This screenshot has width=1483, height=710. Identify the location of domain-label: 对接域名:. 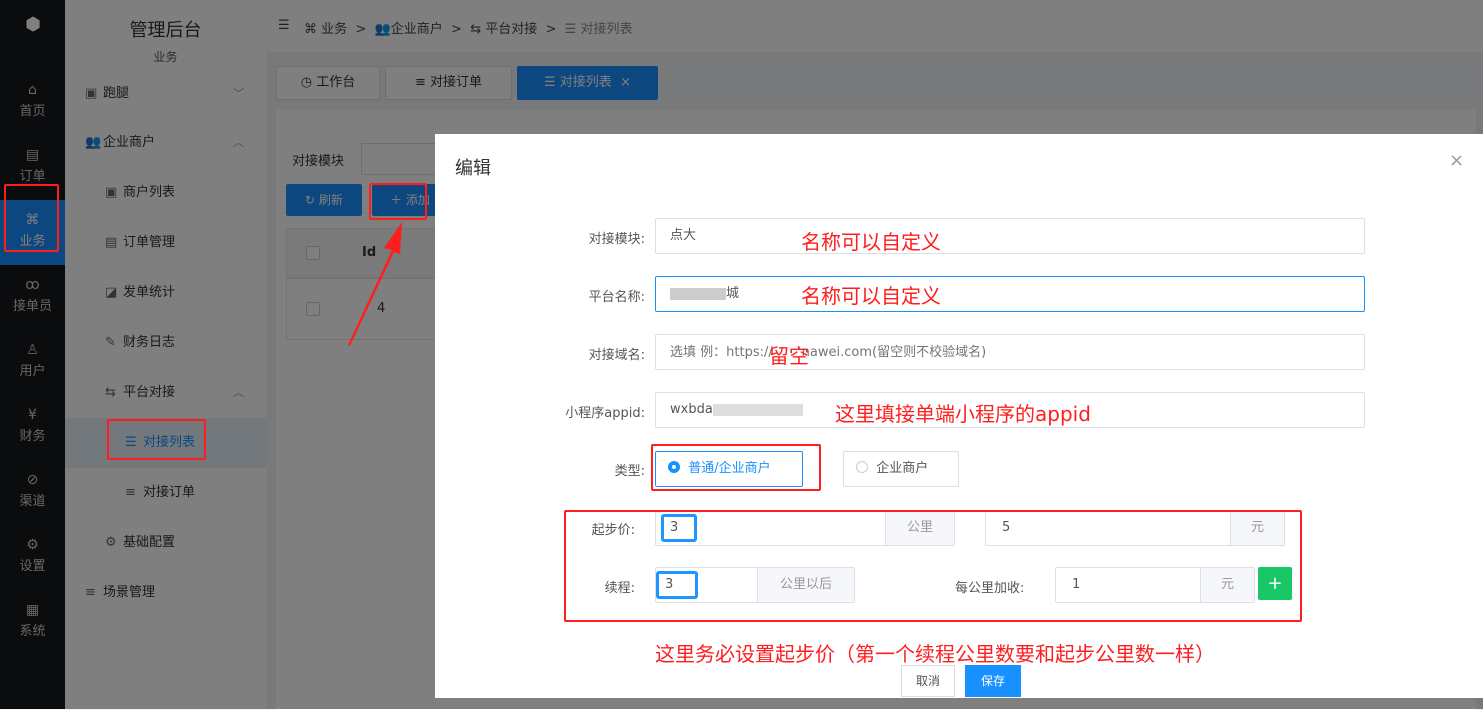
(616, 355).